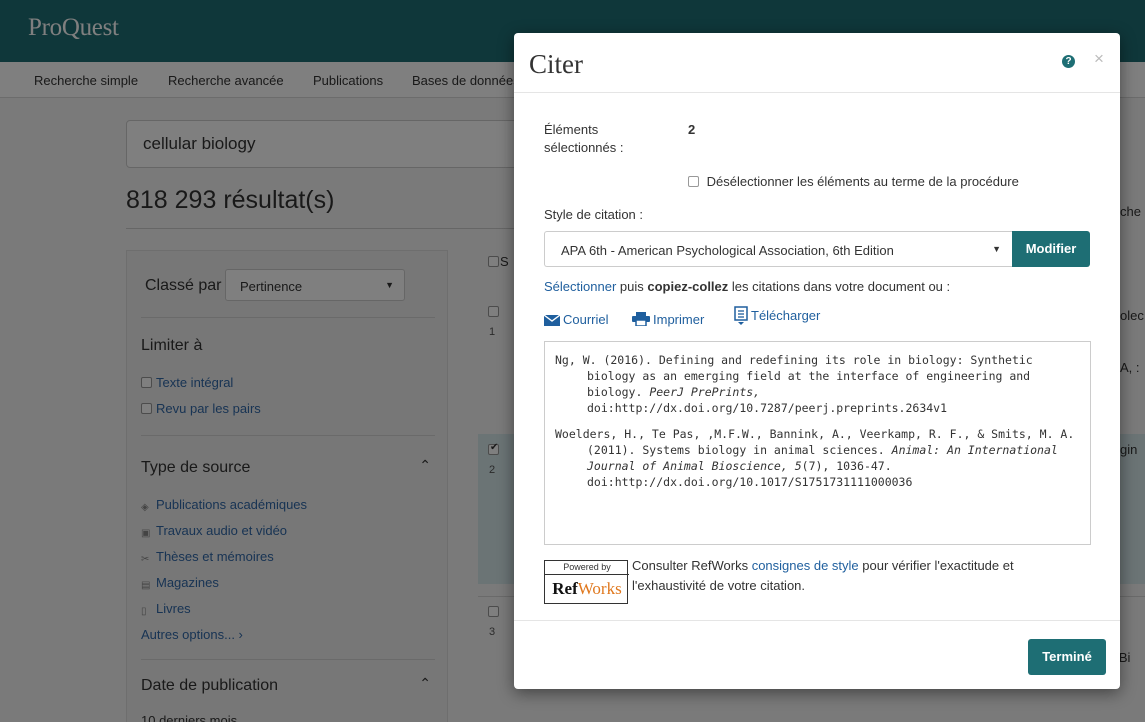 This screenshot has height=722, width=1145. I want to click on download-icon, so click(741, 315).